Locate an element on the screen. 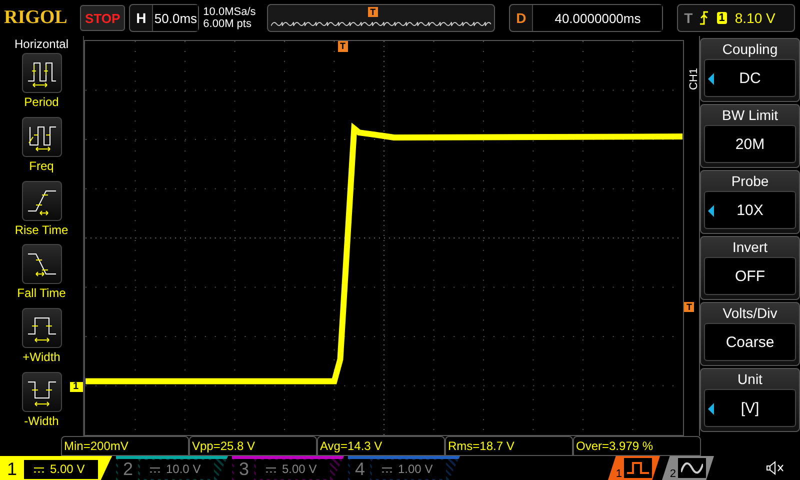  channel-number: 3 is located at coordinates (244, 469).